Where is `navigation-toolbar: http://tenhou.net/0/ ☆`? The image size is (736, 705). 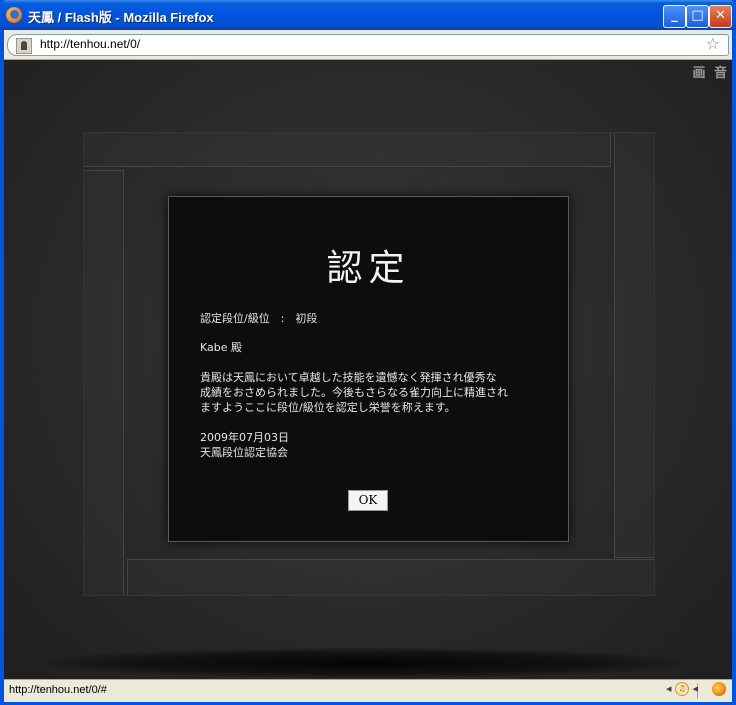 navigation-toolbar: http://tenhou.net/0/ ☆ is located at coordinates (368, 45).